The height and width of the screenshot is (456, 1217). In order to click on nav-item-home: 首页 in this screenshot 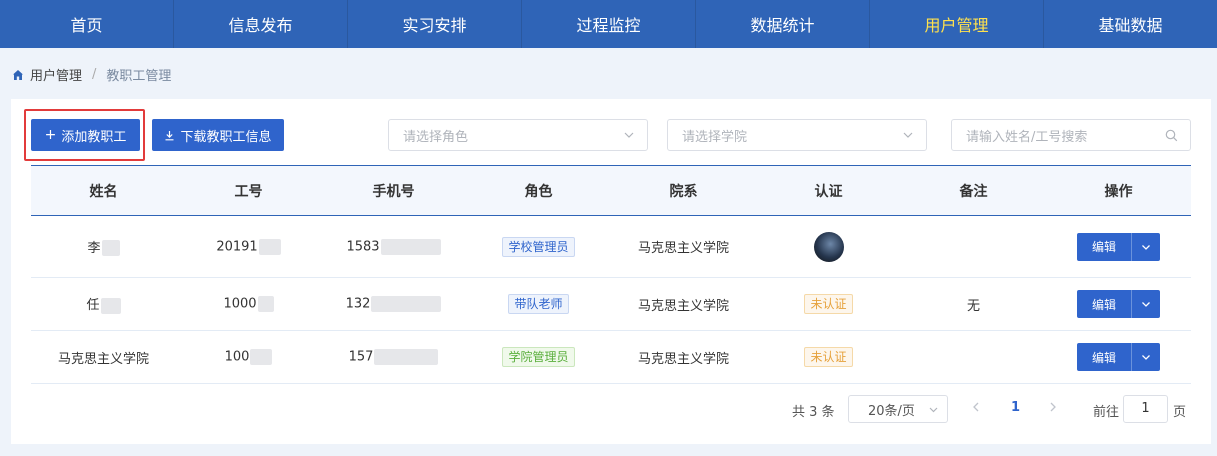, I will do `click(87, 24)`.